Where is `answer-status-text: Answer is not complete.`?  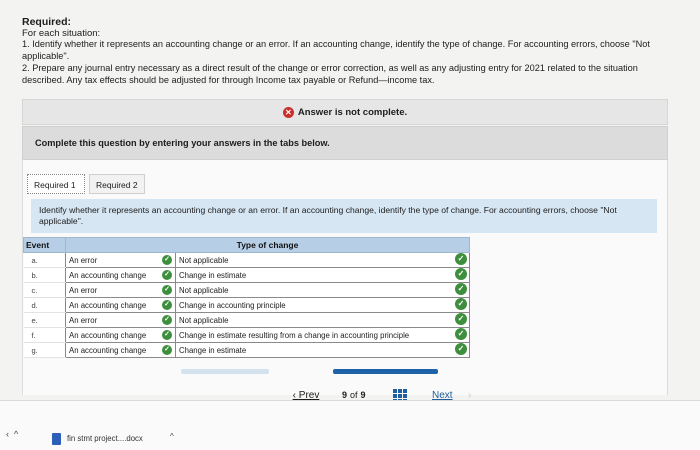 answer-status-text: Answer is not complete. is located at coordinates (352, 112).